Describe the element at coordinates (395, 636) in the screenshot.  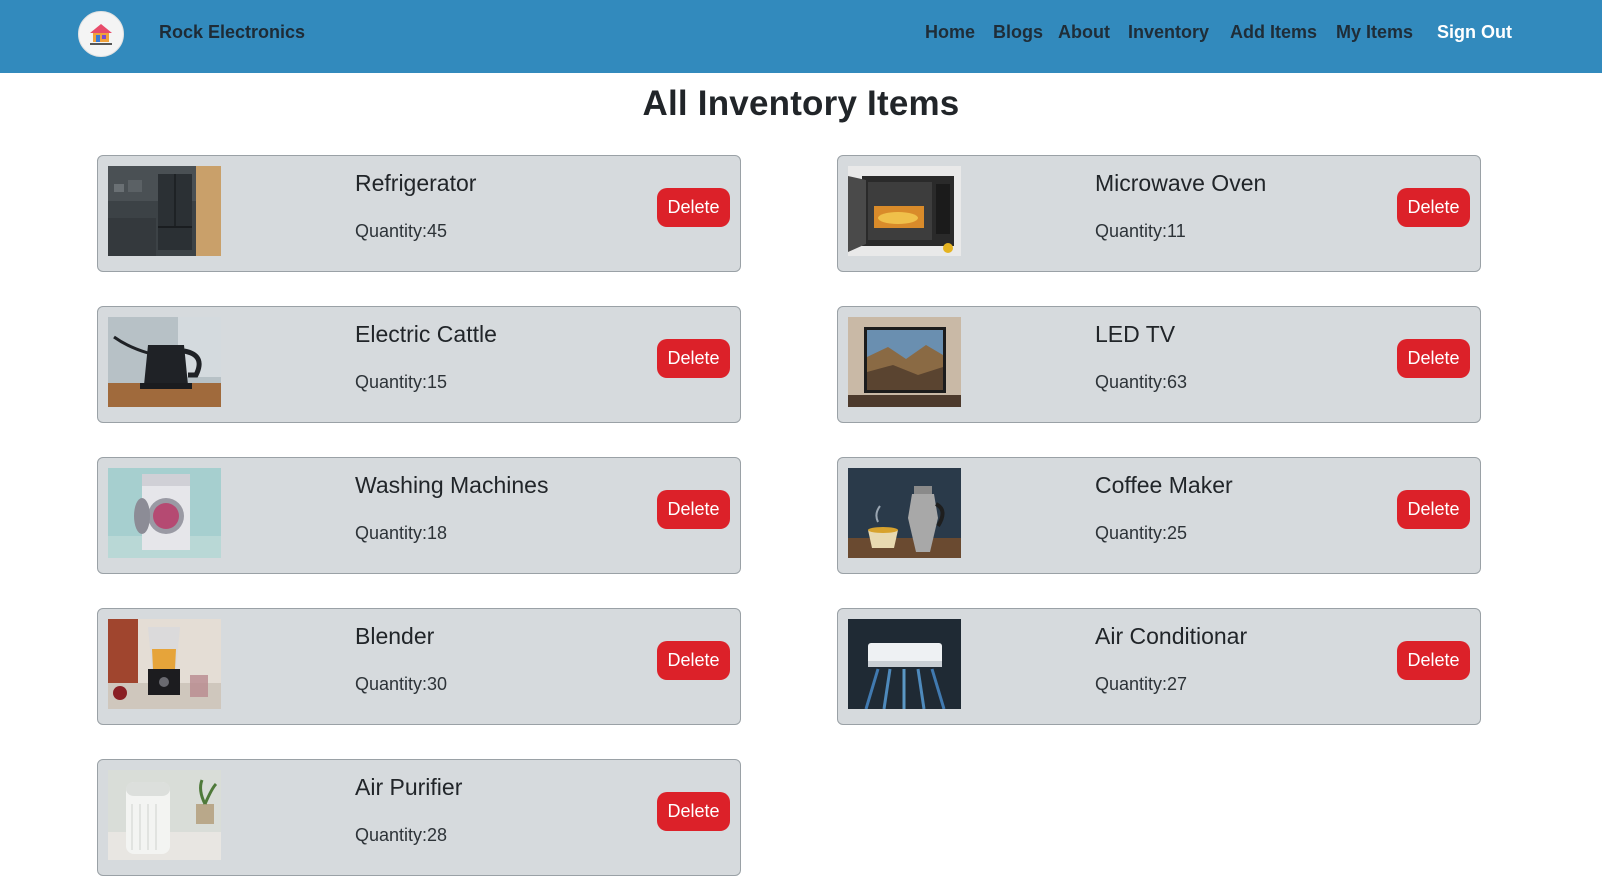
I see `item-name: Blender` at that location.